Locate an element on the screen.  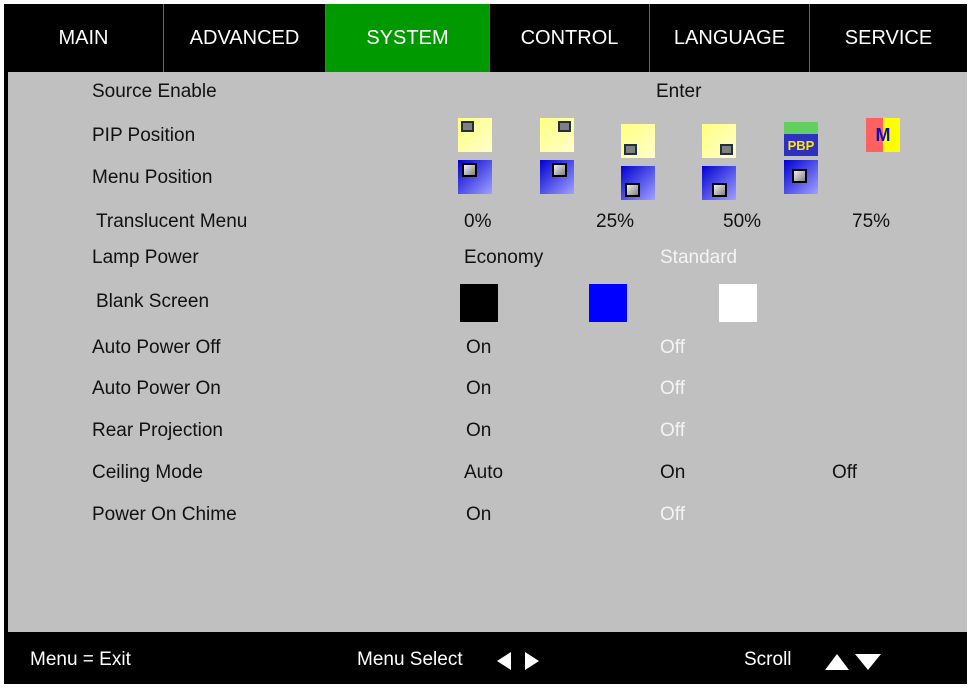
pip-bottom-right-icon is located at coordinates (719, 141).